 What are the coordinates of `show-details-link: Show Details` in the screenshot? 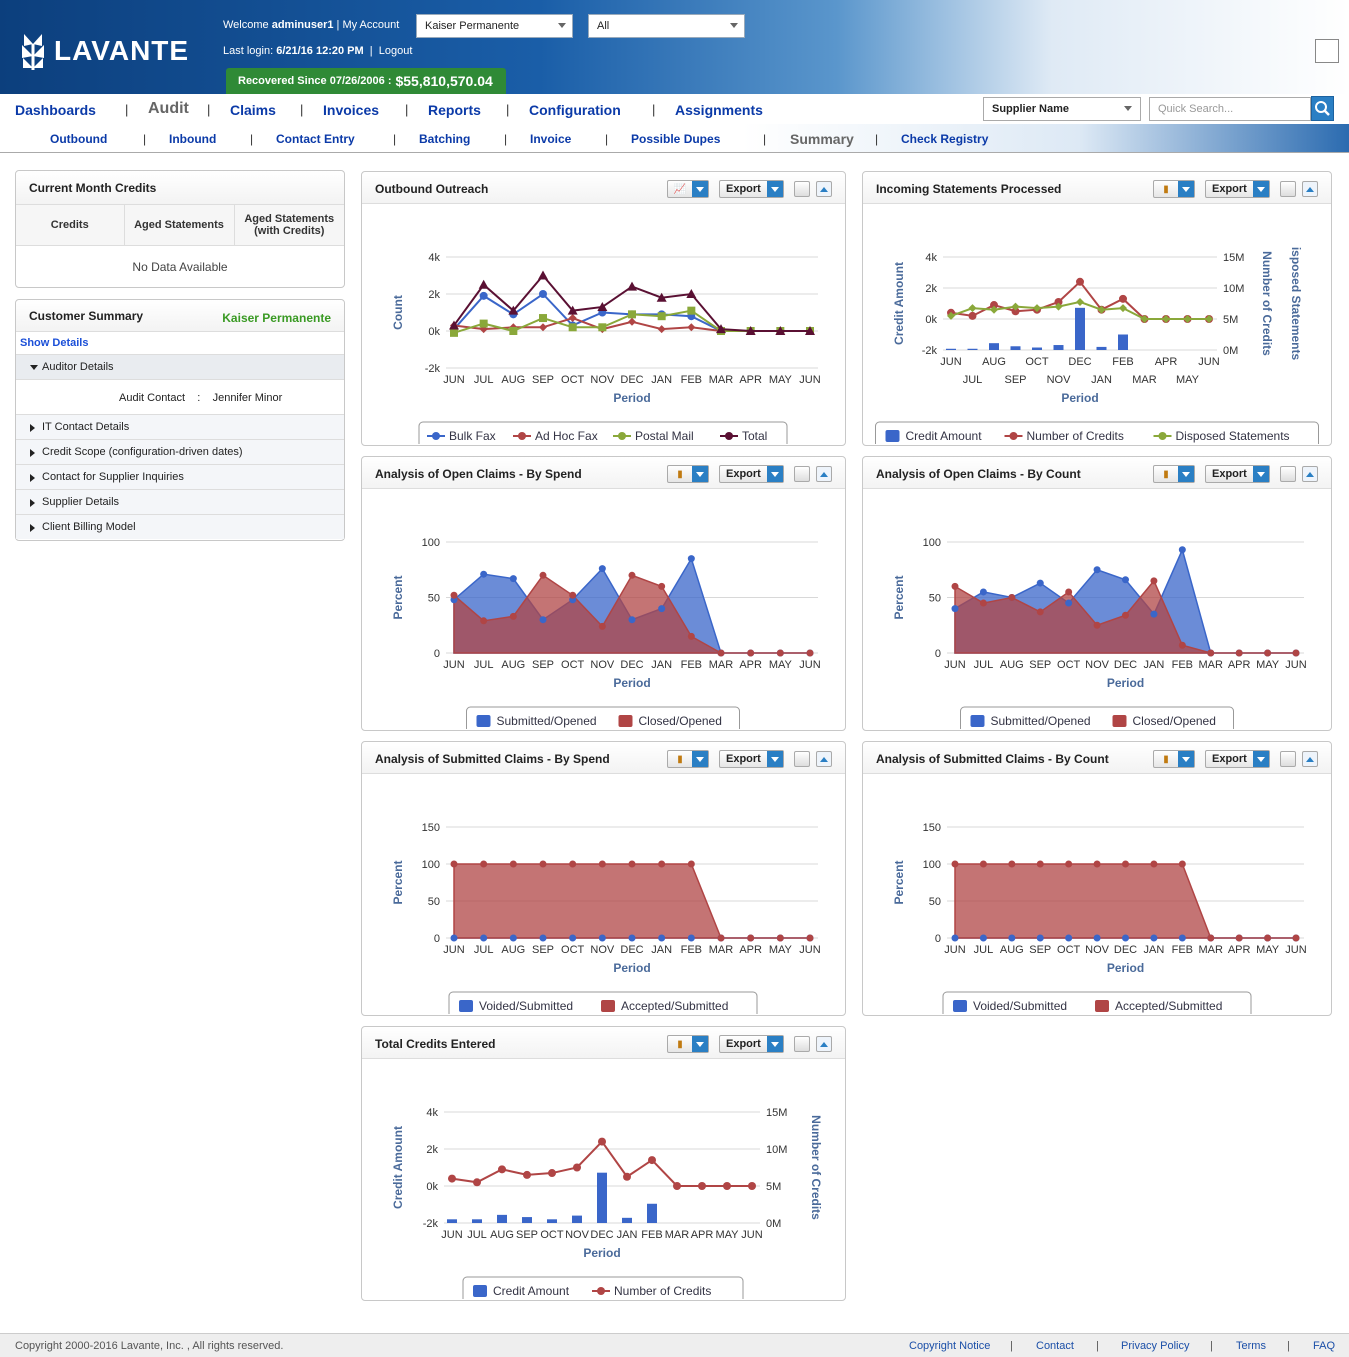 It's located at (180, 343).